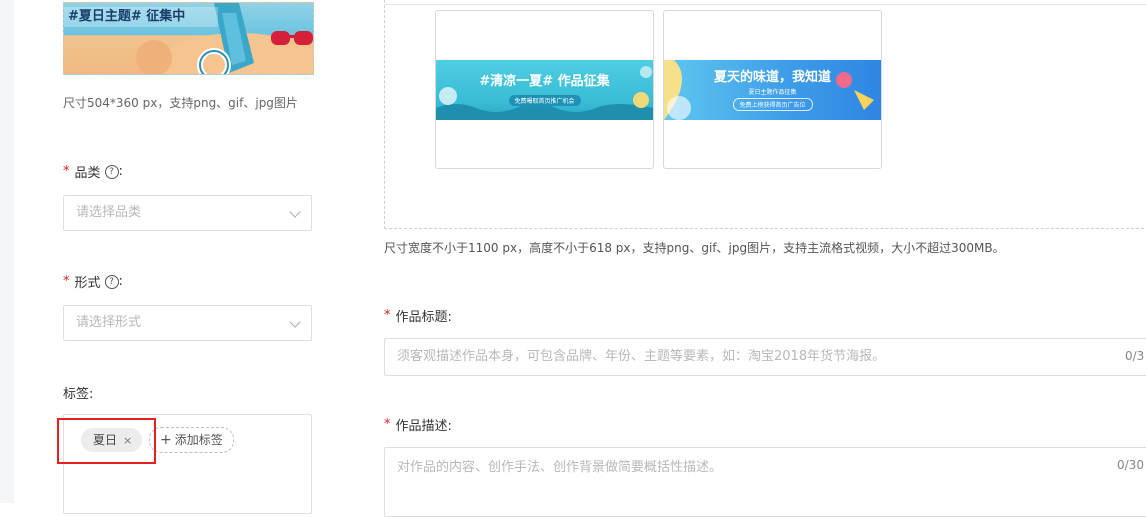 This screenshot has width=1146, height=517. Describe the element at coordinates (198, 440) in the screenshot. I see `add-tag-label: 添加标签` at that location.